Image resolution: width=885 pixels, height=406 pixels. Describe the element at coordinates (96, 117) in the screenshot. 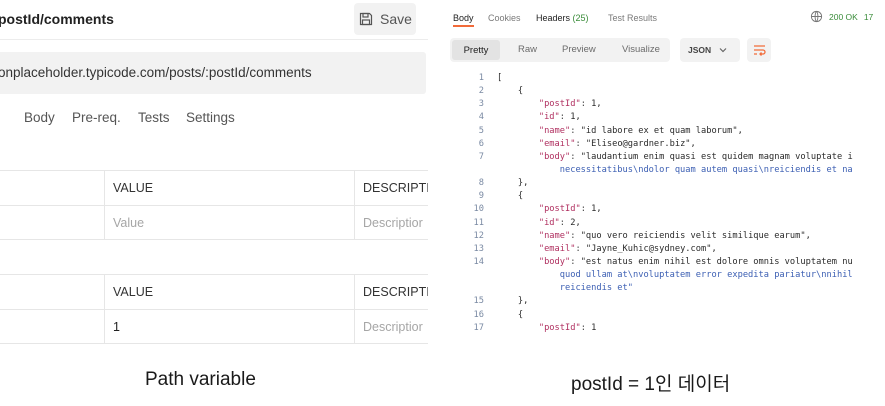

I see `tab-prereq: Pre-req.` at that location.